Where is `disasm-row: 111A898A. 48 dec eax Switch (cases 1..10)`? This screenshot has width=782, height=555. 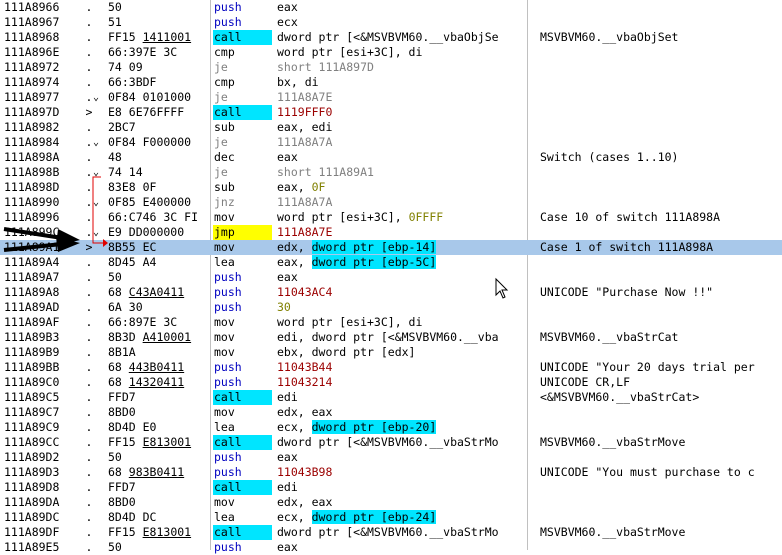
disasm-row: 111A898A. 48 dec eax Switch (cases 1..10) is located at coordinates (391, 157).